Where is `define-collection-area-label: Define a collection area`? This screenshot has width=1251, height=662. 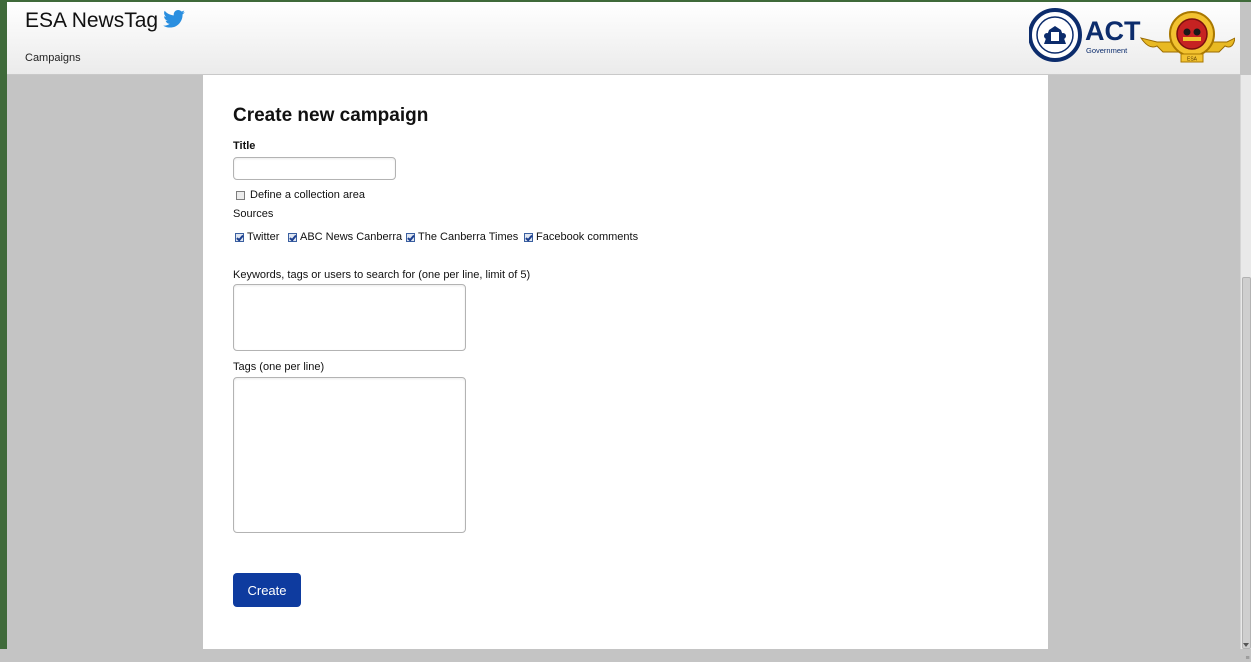
define-collection-area-label: Define a collection area is located at coordinates (307, 195).